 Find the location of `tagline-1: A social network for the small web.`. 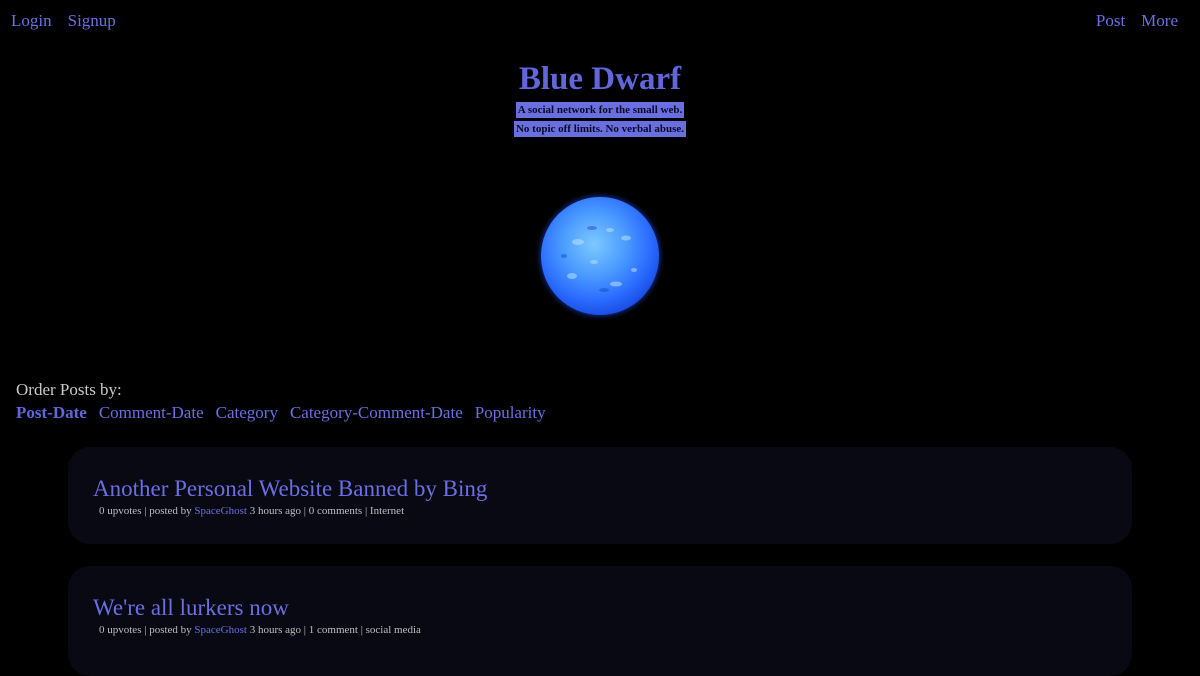

tagline-1: A social network for the small web. is located at coordinates (600, 109).